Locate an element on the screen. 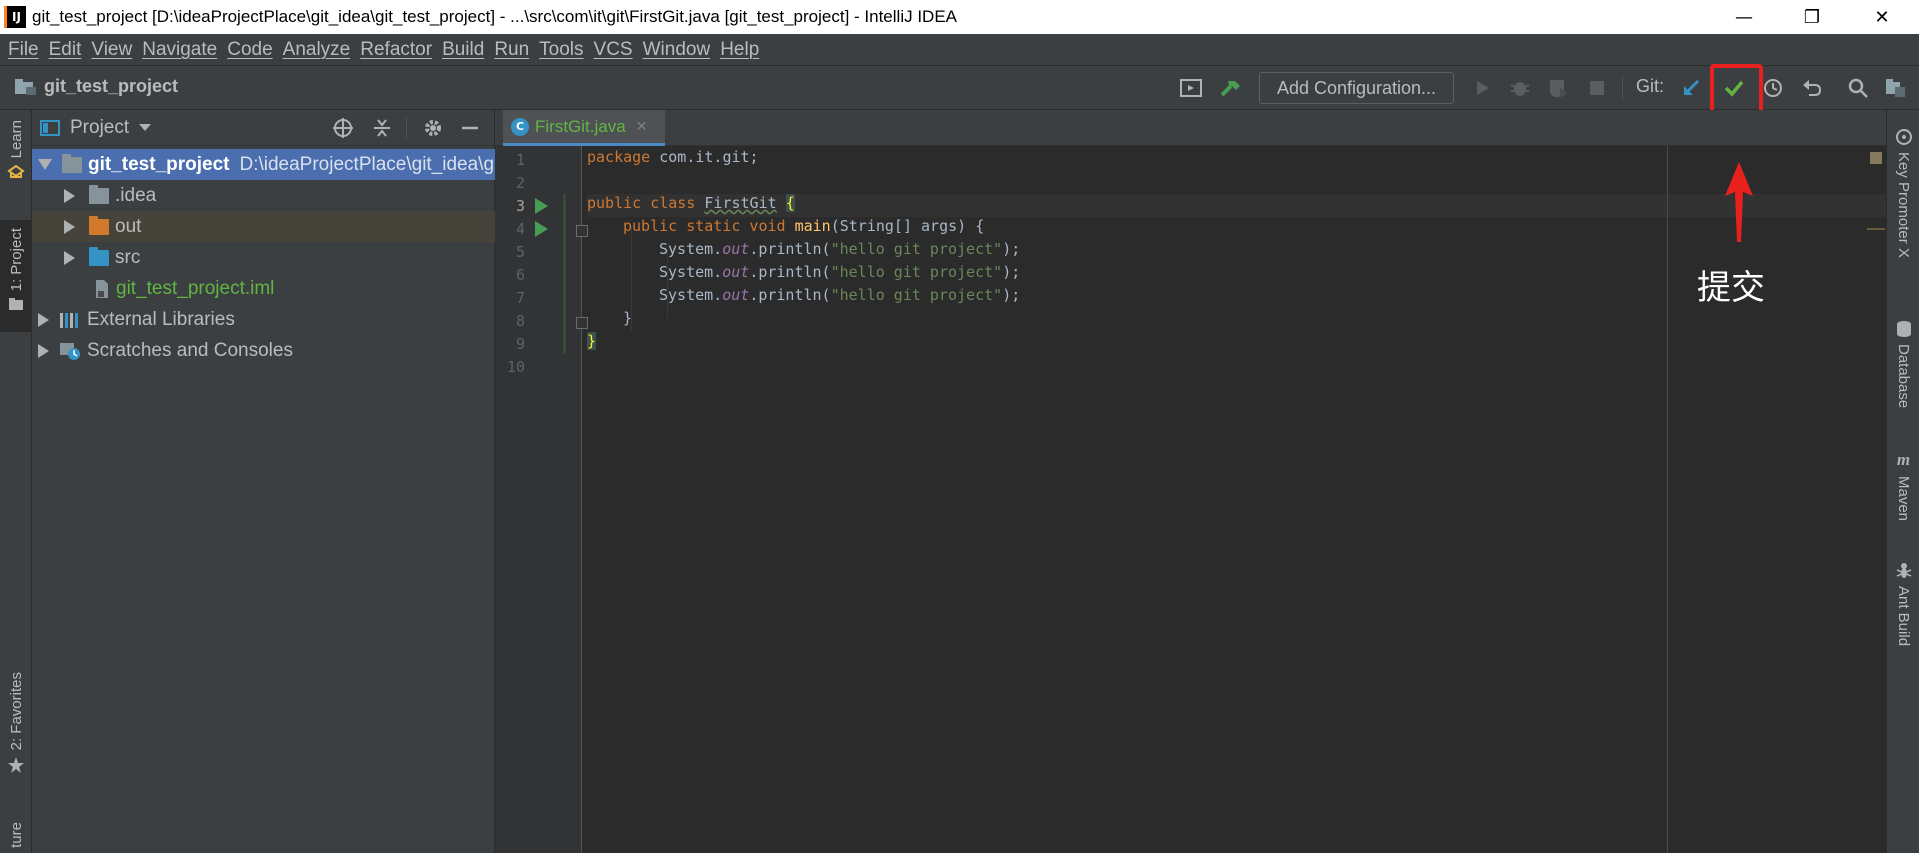 Image resolution: width=1919 pixels, height=853 pixels. source-folder-icon is located at coordinates (99, 256).